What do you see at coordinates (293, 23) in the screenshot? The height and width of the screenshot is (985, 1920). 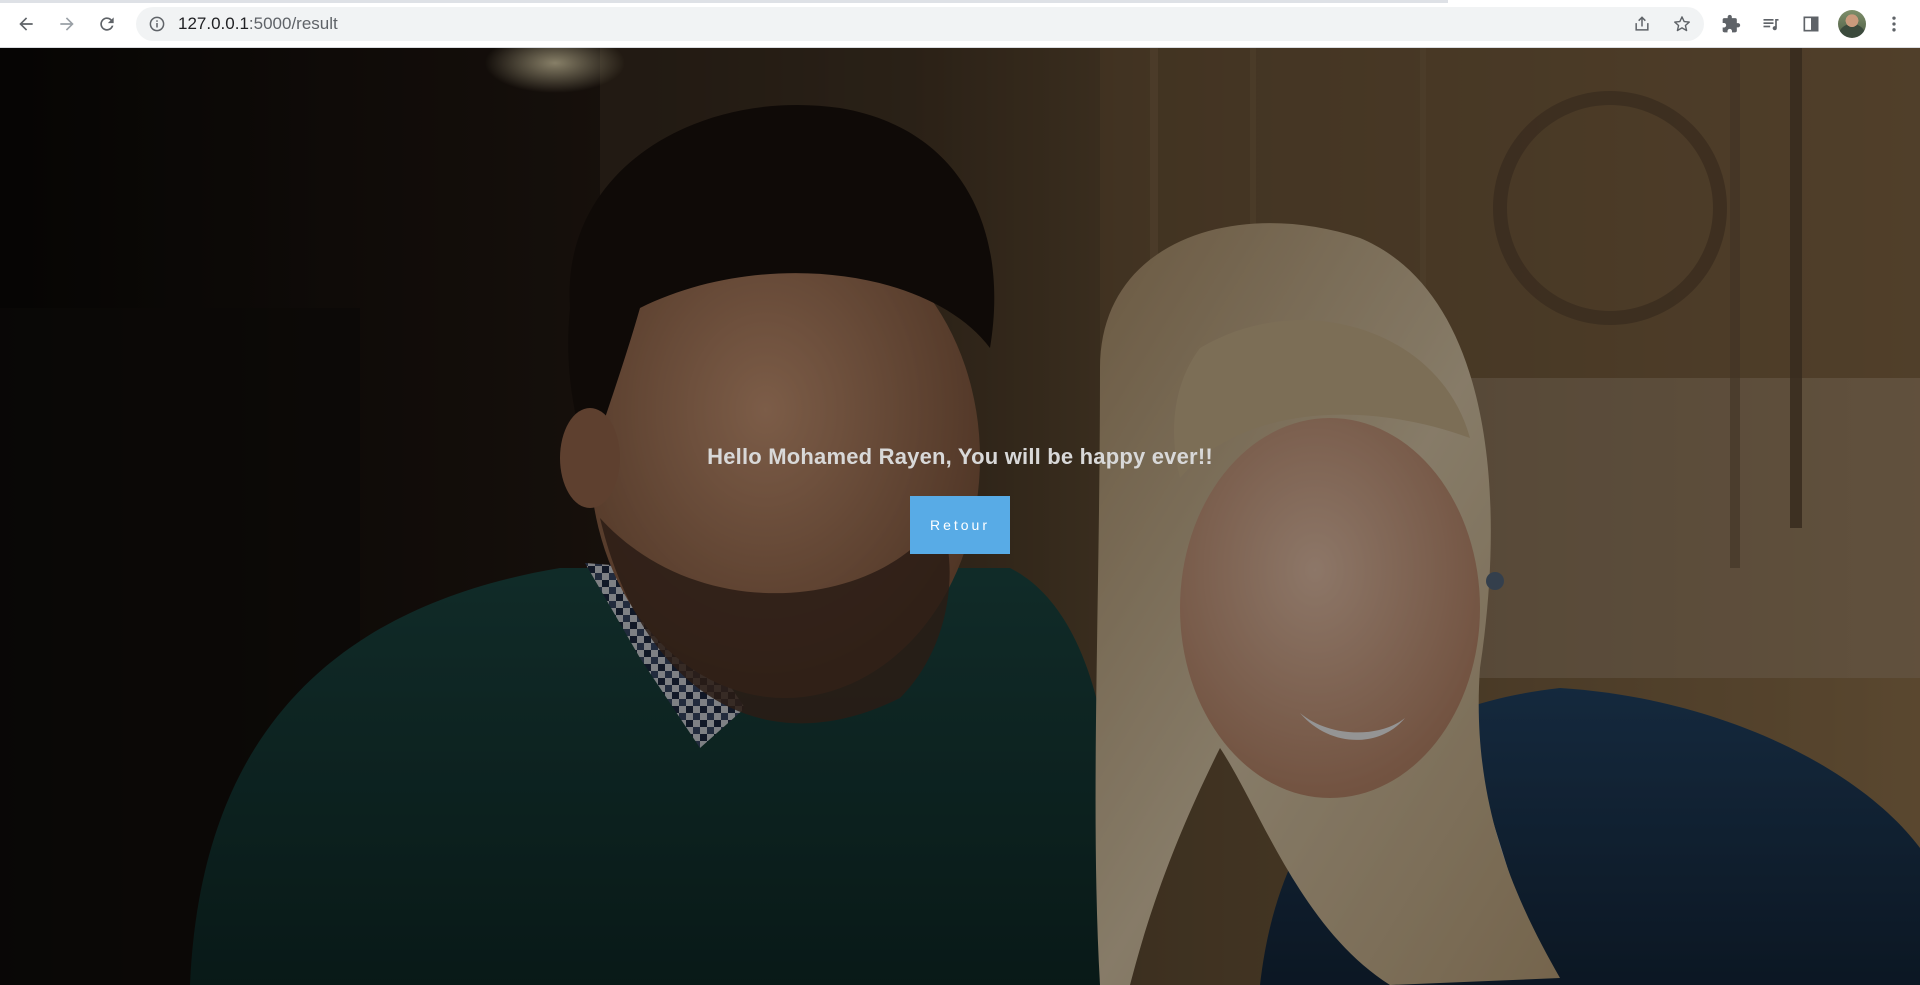 I see `url-path: :5000/result` at bounding box center [293, 23].